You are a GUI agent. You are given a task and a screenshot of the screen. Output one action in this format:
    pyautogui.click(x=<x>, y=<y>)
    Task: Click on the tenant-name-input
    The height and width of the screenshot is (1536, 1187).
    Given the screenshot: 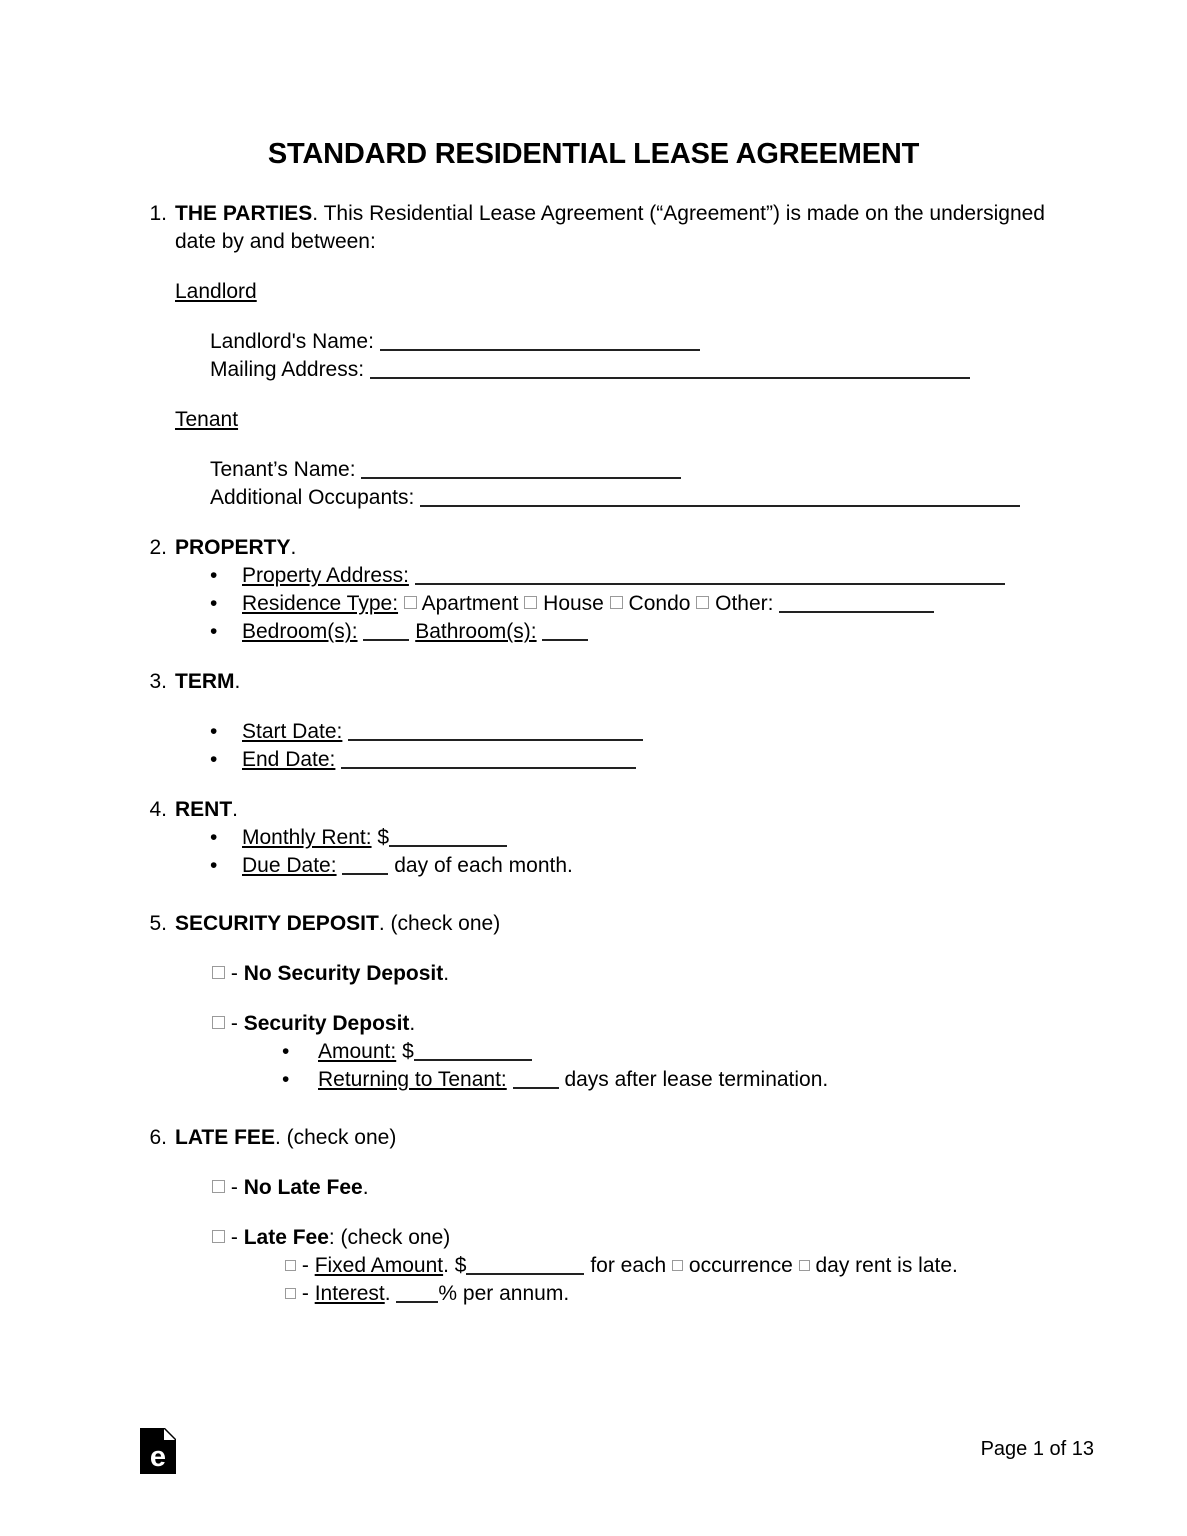 What is the action you would take?
    pyautogui.click(x=521, y=469)
    